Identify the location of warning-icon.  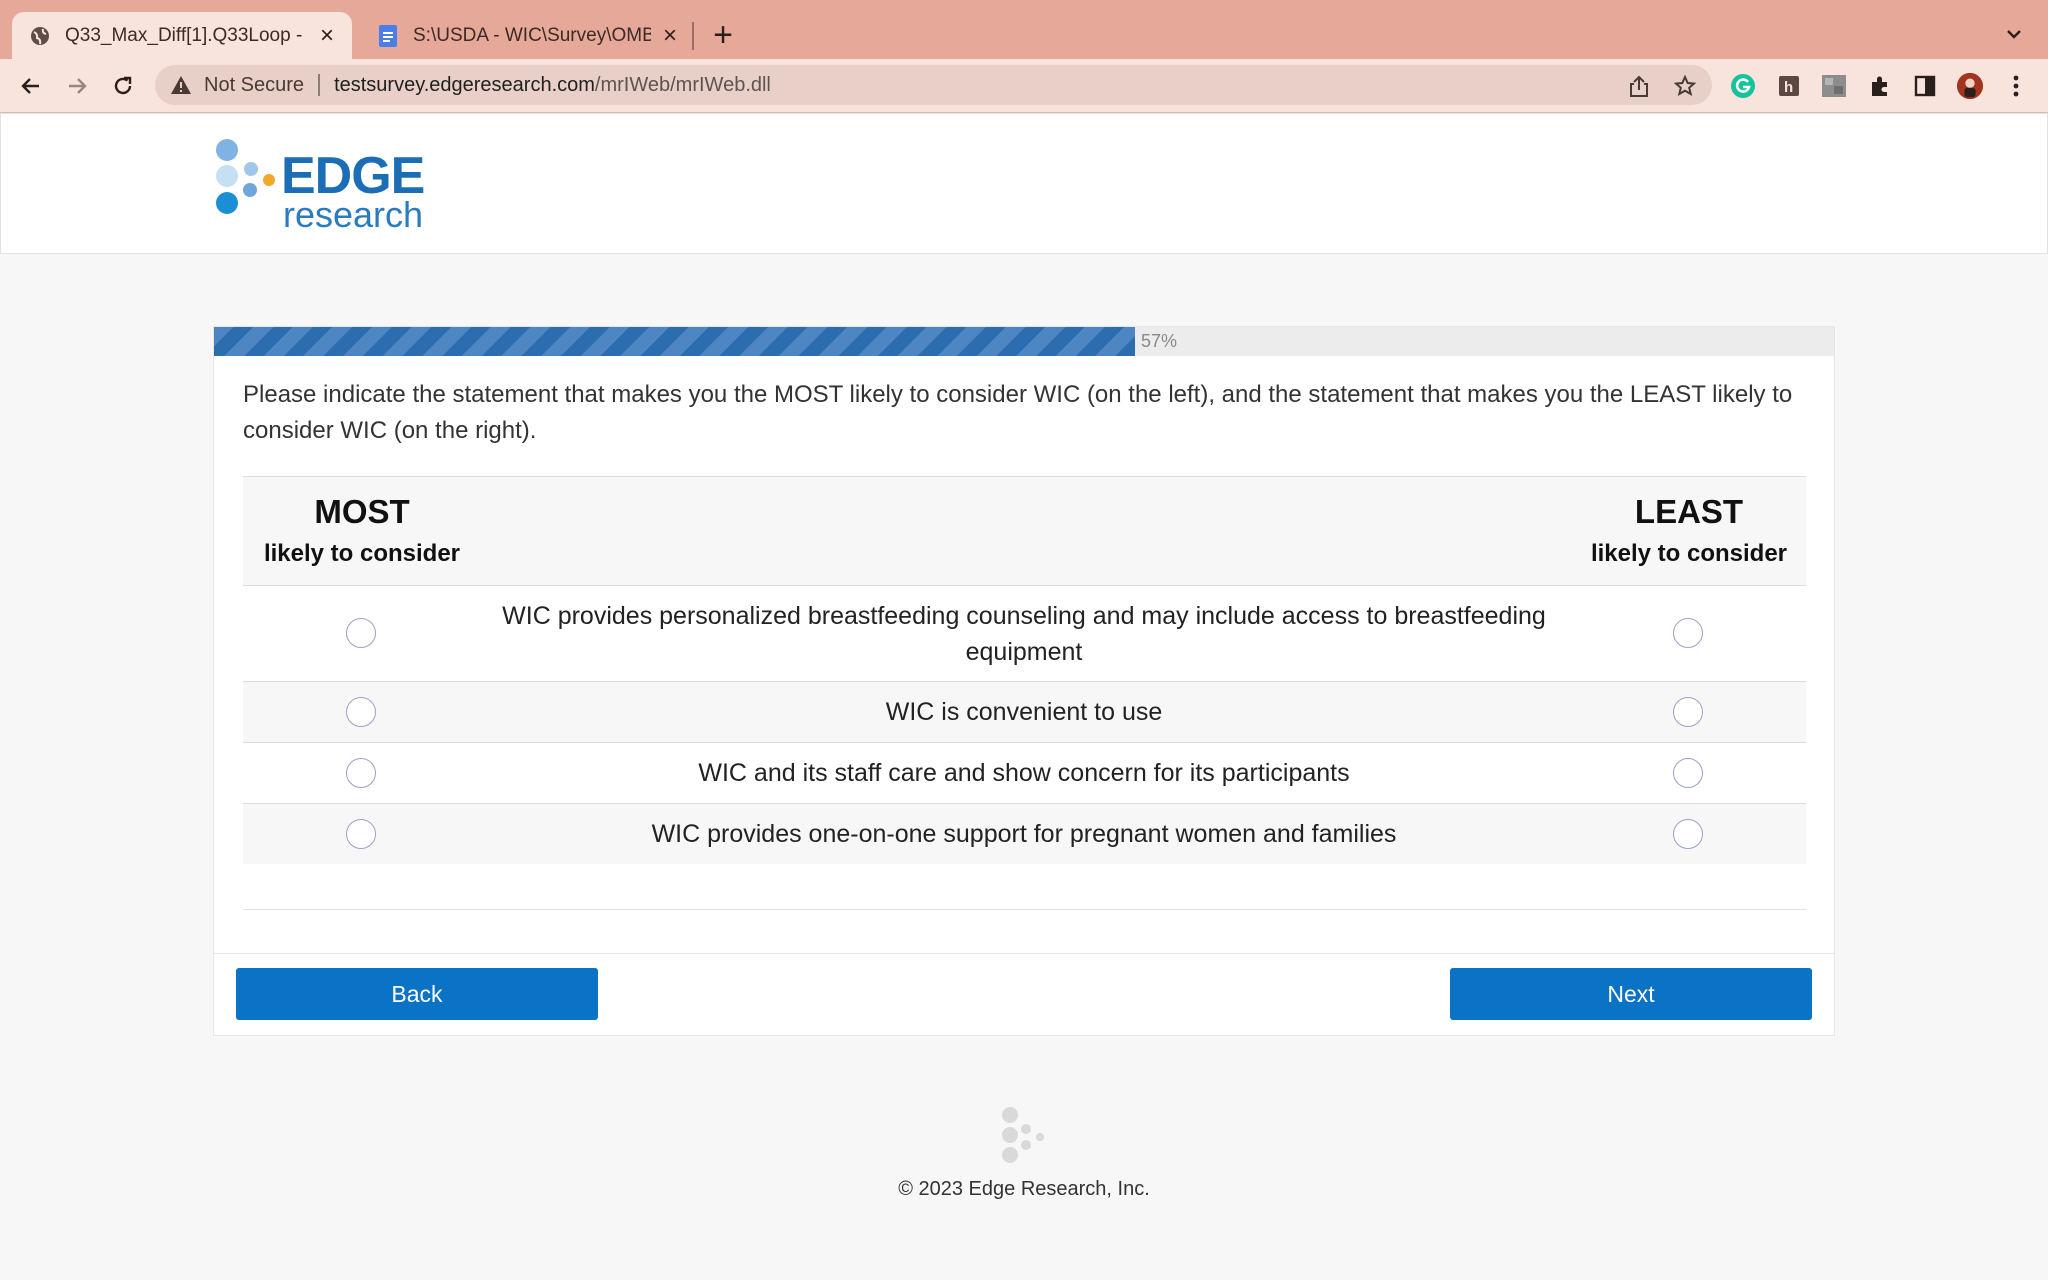
(181, 85).